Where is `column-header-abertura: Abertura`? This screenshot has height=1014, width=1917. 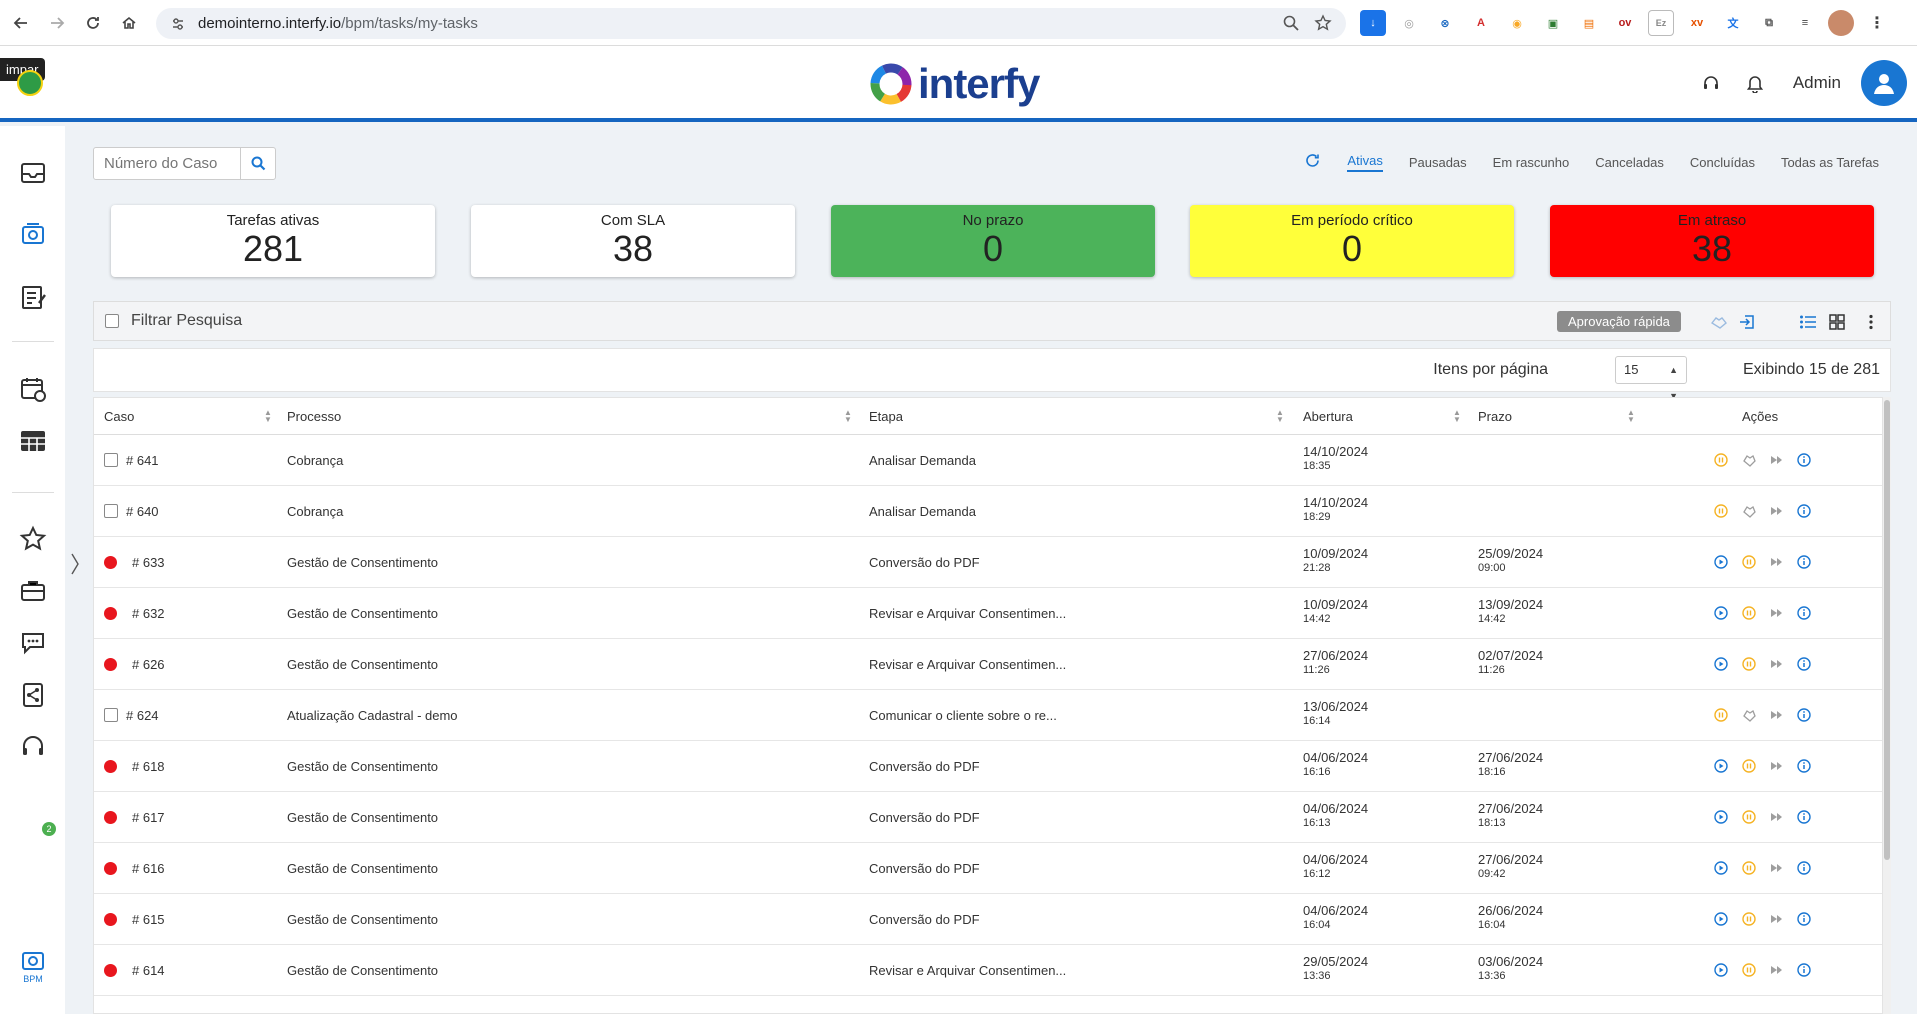 column-header-abertura: Abertura is located at coordinates (1328, 416).